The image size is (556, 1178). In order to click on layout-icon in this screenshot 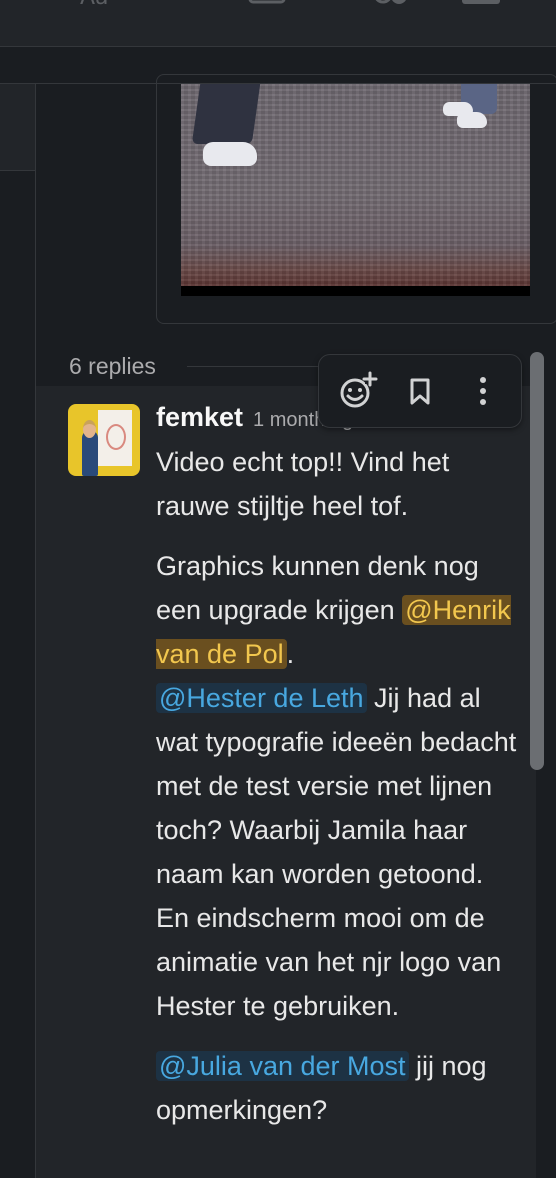, I will do `click(268, 5)`.